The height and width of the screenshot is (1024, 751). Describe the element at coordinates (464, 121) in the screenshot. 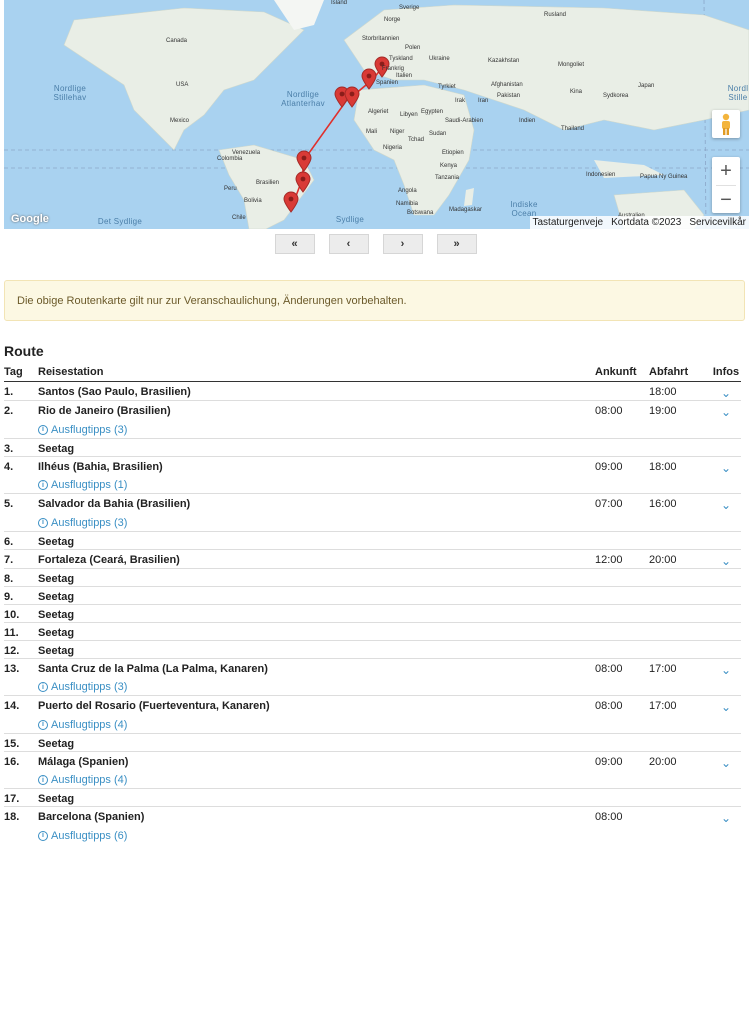

I see `map-label: Saudi-Arabien` at that location.